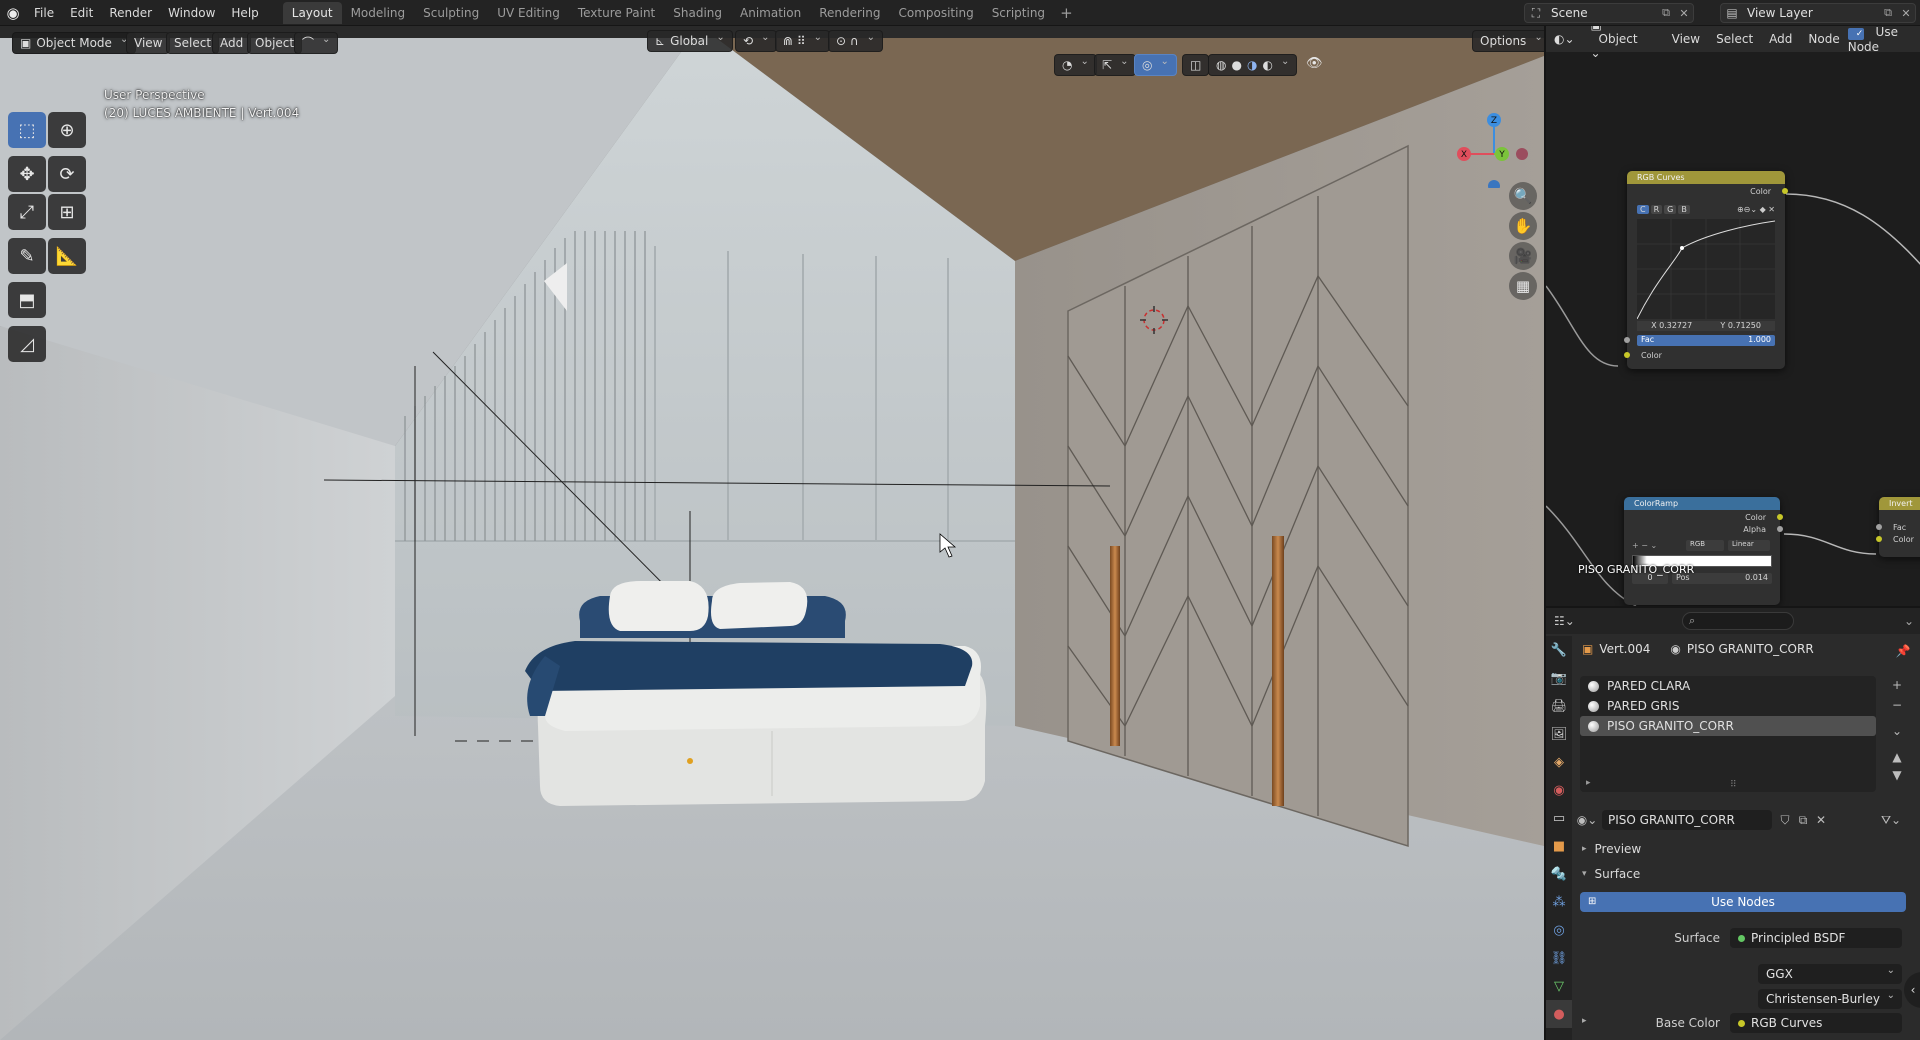  Describe the element at coordinates (1559, 846) in the screenshot. I see `object-tab-icon: ■` at that location.